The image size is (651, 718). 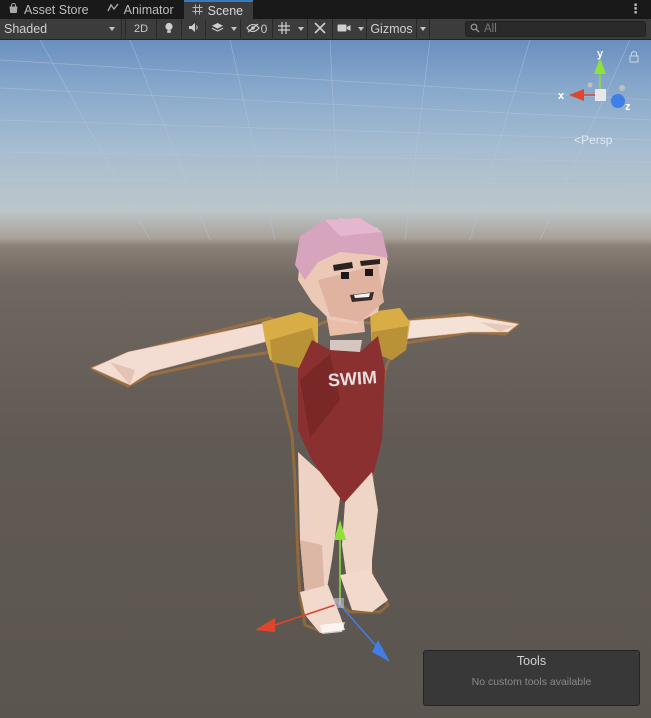 What do you see at coordinates (561, 96) in the screenshot?
I see `gizmo-x-label: x` at bounding box center [561, 96].